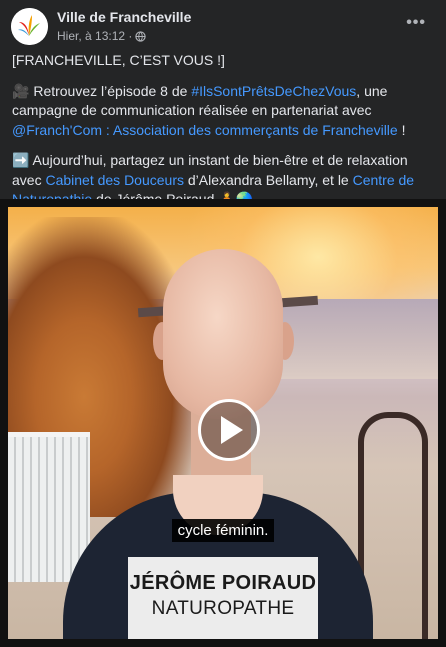  Describe the element at coordinates (124, 17) in the screenshot. I see `page-name-link: Ville de Francheville` at that location.